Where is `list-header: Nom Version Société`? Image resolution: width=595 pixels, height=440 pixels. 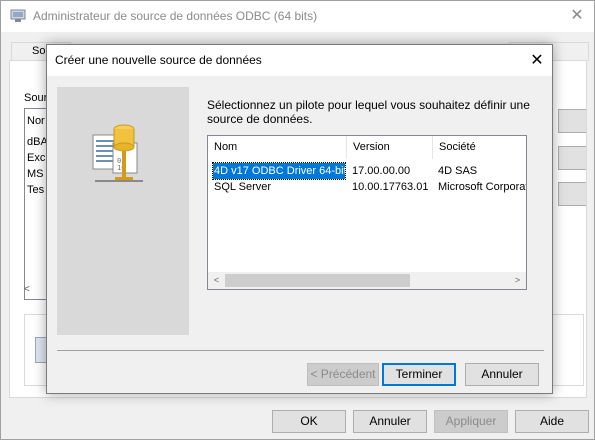 list-header: Nom Version Société is located at coordinates (367, 147).